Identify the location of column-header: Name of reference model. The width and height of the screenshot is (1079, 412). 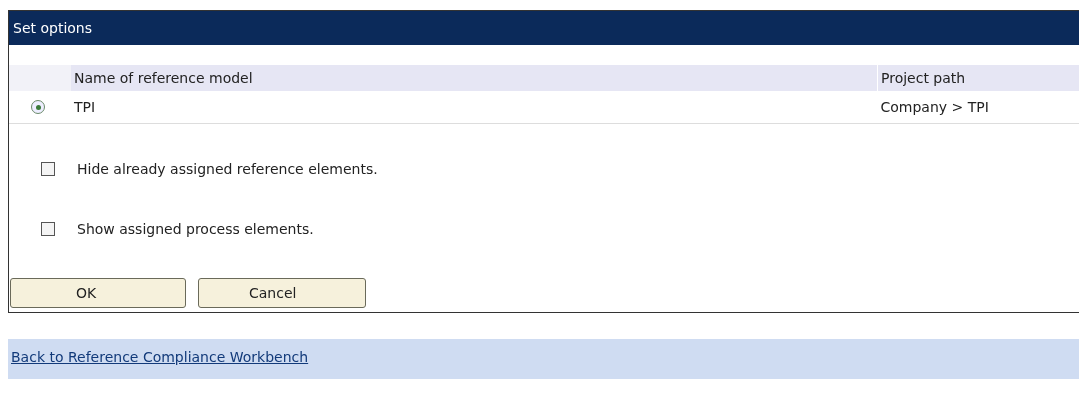
(474, 78).